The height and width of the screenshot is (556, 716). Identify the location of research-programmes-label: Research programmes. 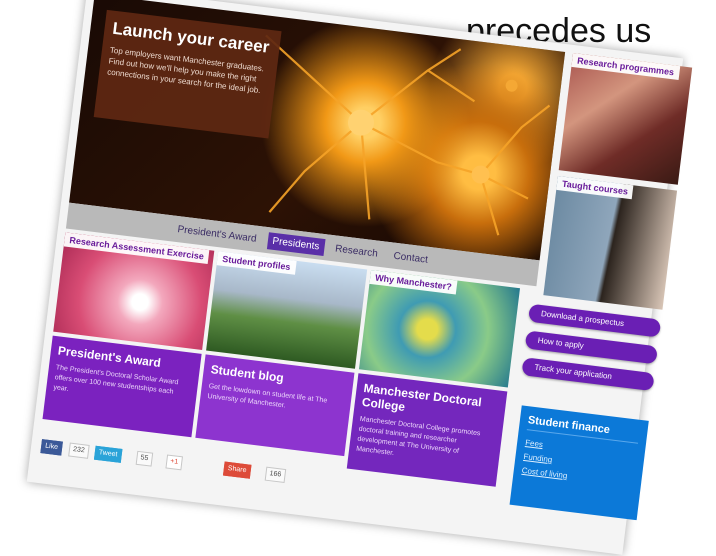
(625, 66).